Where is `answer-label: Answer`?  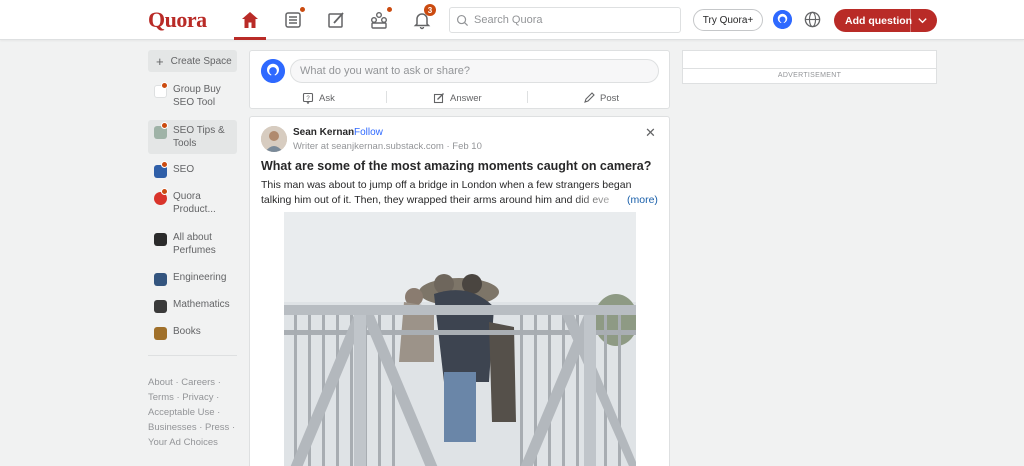
answer-label: Answer is located at coordinates (466, 98).